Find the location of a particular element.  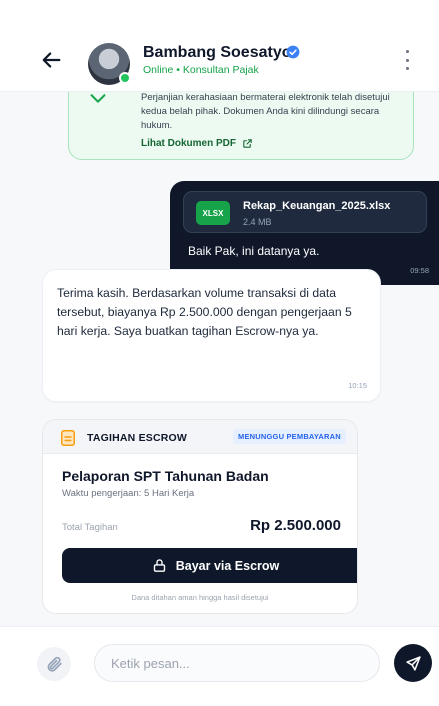

pay-button-label: Bayar via Escrow is located at coordinates (227, 565).